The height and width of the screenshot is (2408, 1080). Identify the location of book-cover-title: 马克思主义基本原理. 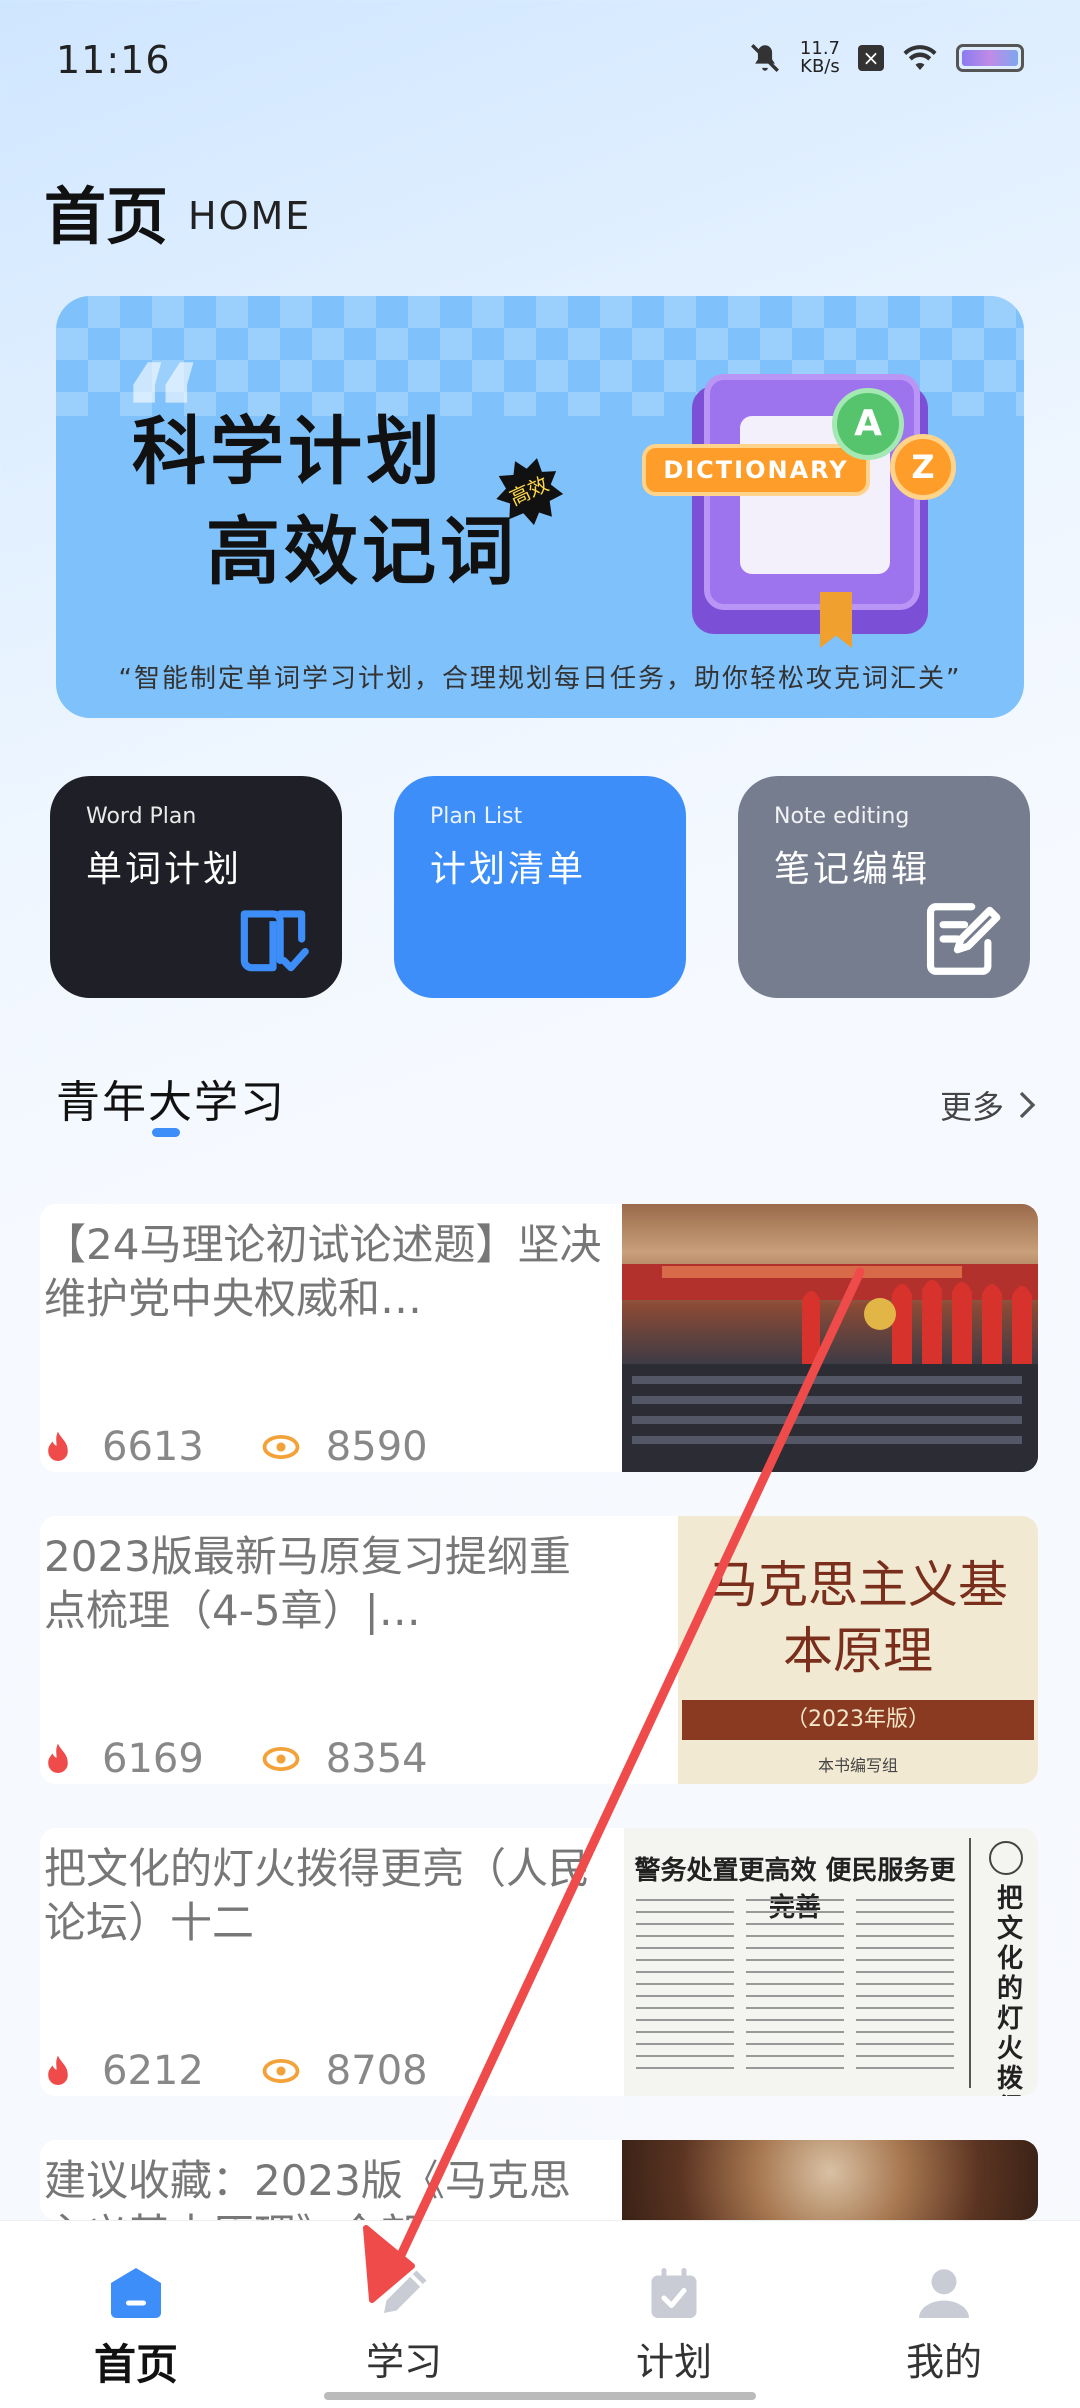
(858, 1618).